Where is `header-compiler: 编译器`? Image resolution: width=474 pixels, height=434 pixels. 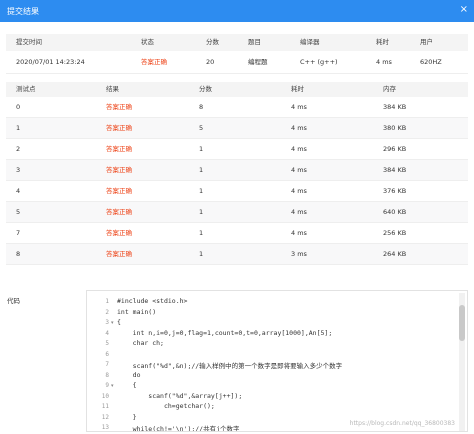 header-compiler: 编译器 is located at coordinates (310, 42).